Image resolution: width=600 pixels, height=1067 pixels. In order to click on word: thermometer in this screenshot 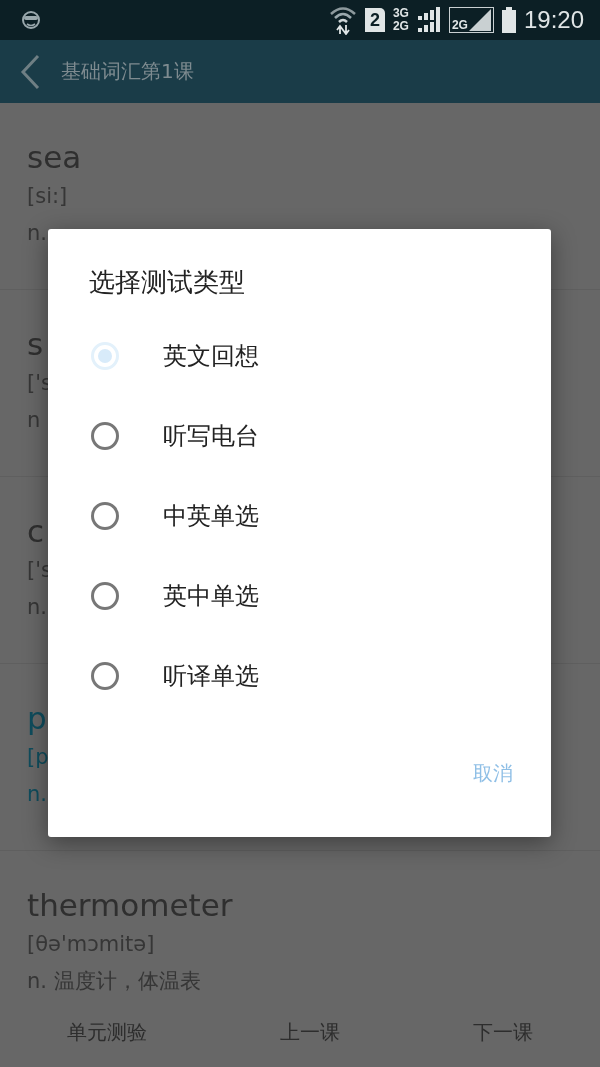, I will do `click(130, 905)`.